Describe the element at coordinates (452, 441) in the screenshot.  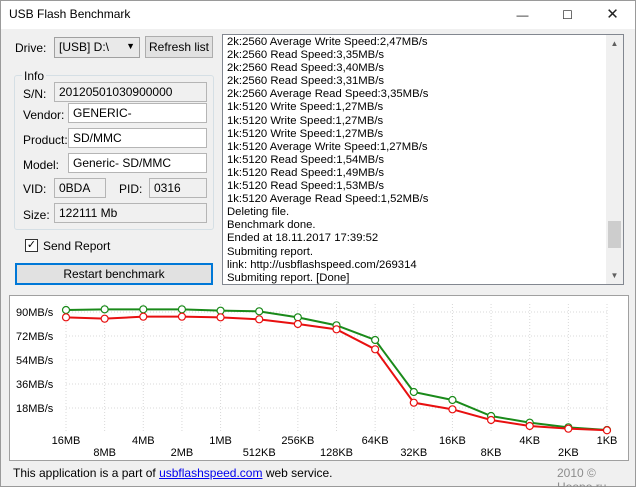
I see `x-tick-label: 16KB` at that location.